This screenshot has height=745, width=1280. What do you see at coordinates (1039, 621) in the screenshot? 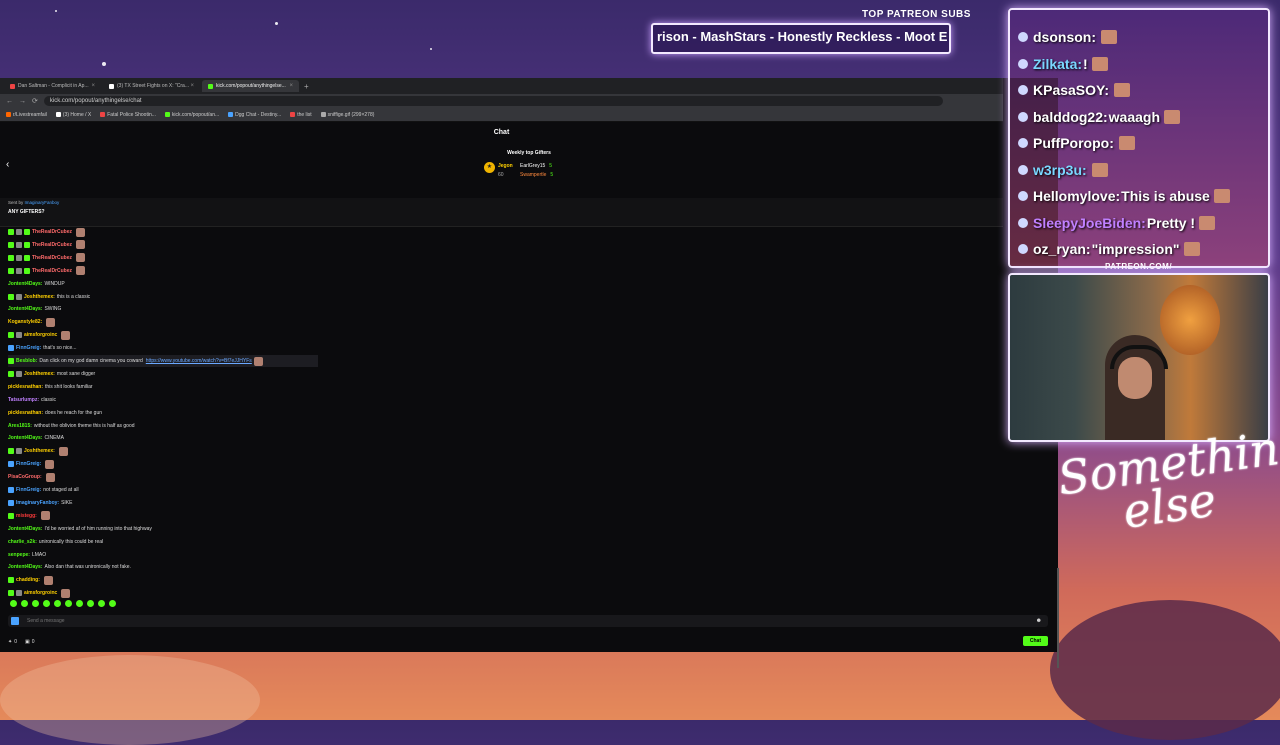
I see `emoji-icon: ☻` at bounding box center [1039, 621].